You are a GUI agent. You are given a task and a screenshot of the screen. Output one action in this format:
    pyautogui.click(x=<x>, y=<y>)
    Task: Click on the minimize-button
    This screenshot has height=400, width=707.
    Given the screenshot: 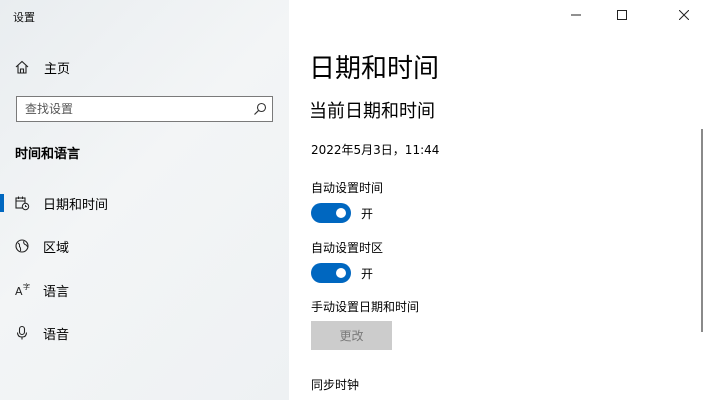 What is the action you would take?
    pyautogui.click(x=576, y=15)
    